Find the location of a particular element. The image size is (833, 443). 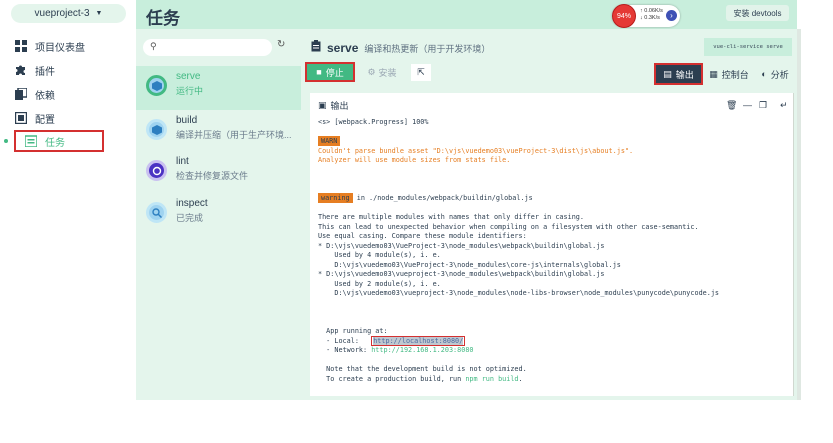

sidebar-item-config: 配置 is located at coordinates (69, 118).